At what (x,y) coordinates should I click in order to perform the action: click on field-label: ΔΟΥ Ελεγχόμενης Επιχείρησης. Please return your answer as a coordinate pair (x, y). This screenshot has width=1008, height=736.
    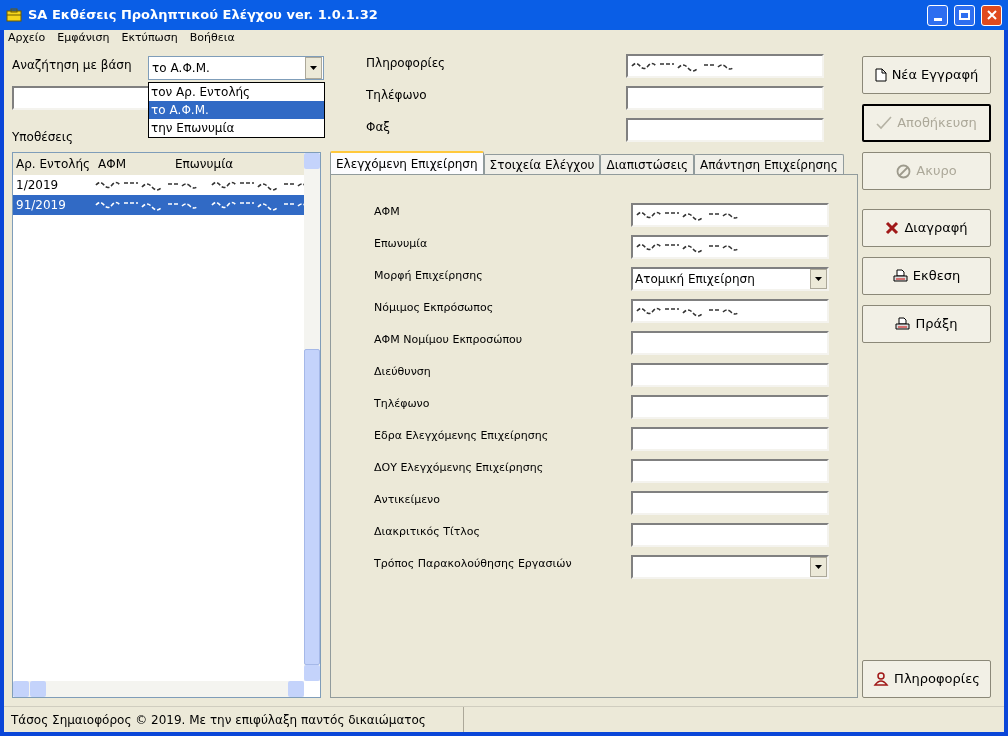
    Looking at the image, I should click on (459, 467).